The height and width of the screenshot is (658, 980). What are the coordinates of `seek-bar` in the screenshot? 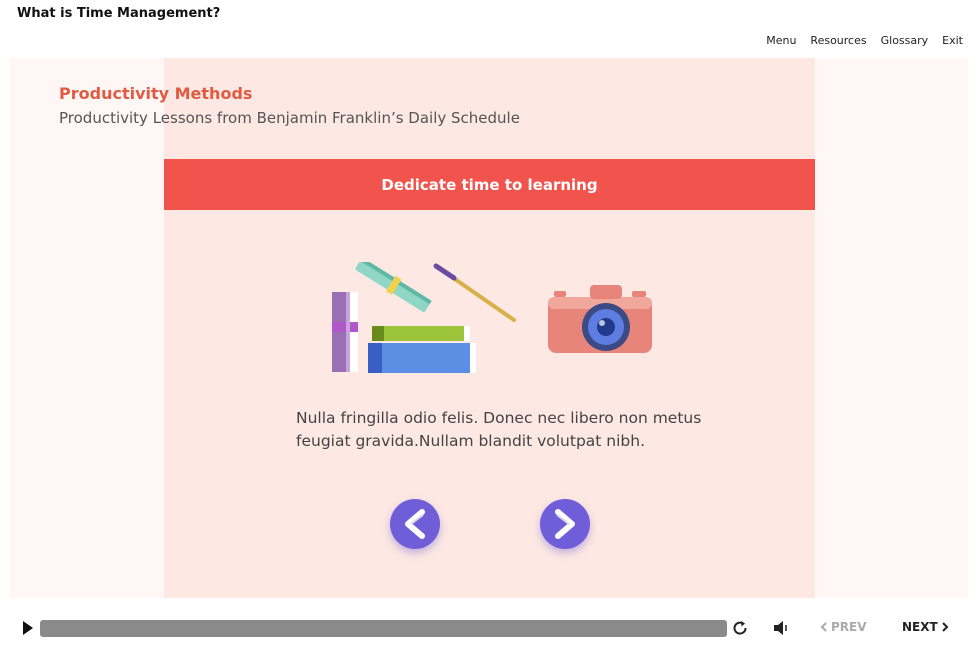 It's located at (383, 628).